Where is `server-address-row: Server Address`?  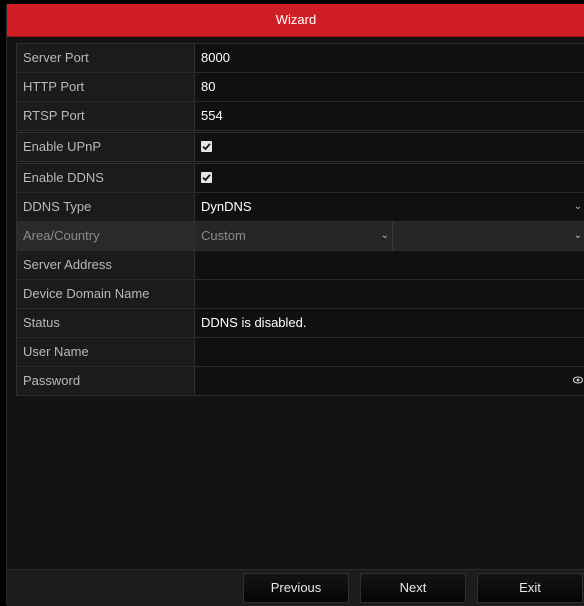 server-address-row: Server Address is located at coordinates (300, 265).